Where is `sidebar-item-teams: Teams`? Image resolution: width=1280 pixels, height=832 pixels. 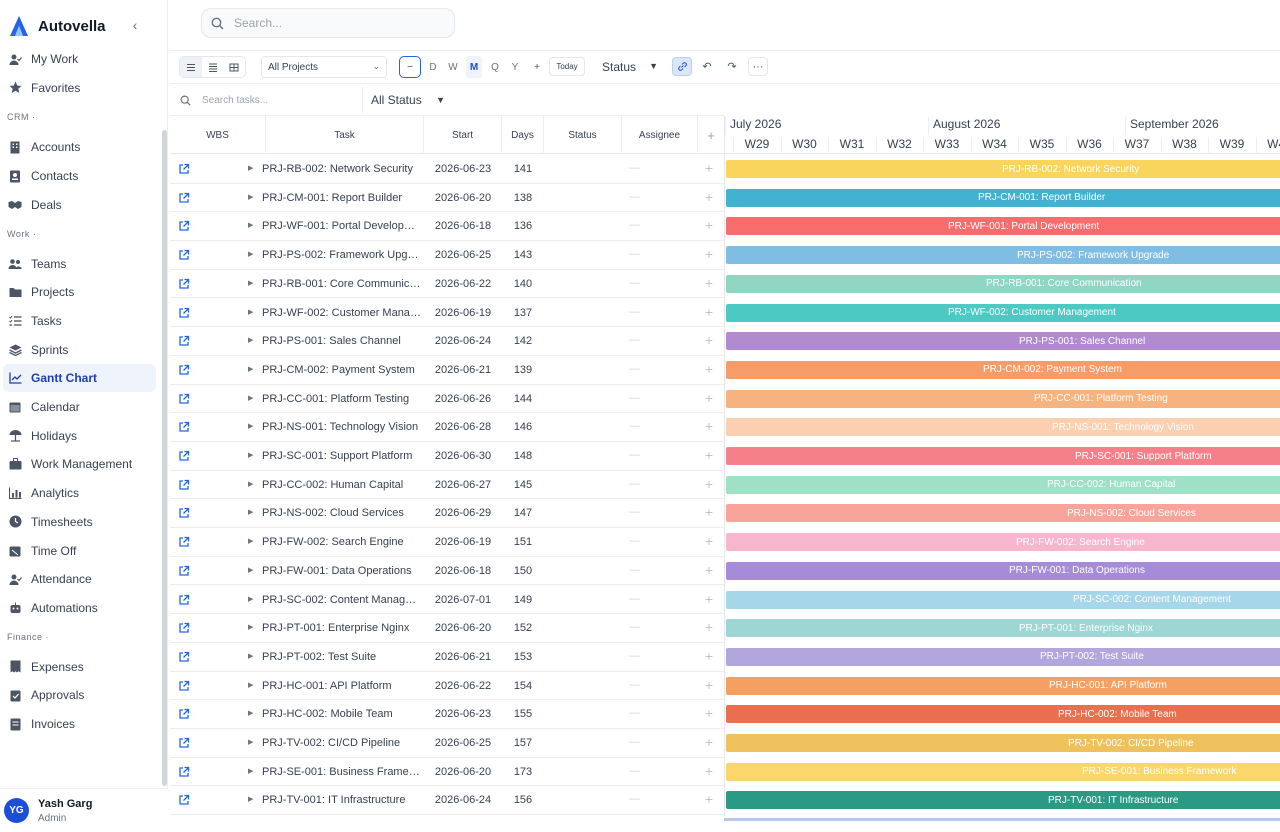
sidebar-item-teams: Teams is located at coordinates (79, 264).